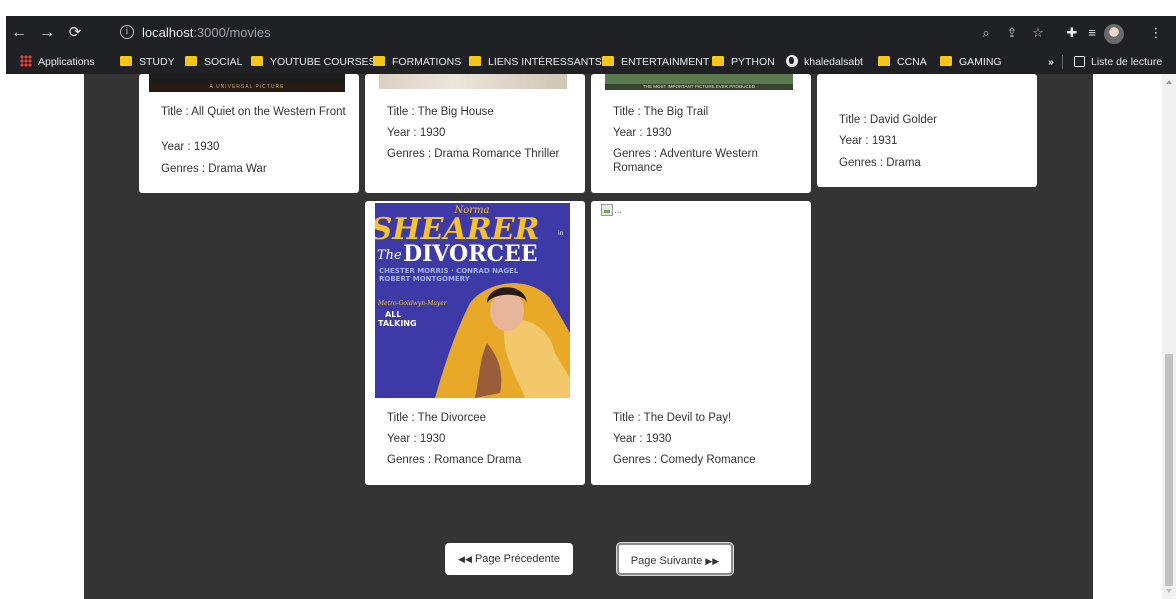 Image resolution: width=1176 pixels, height=599 pixels. I want to click on movie-poster: A UNIVERSAL PICTURE, so click(247, 83).